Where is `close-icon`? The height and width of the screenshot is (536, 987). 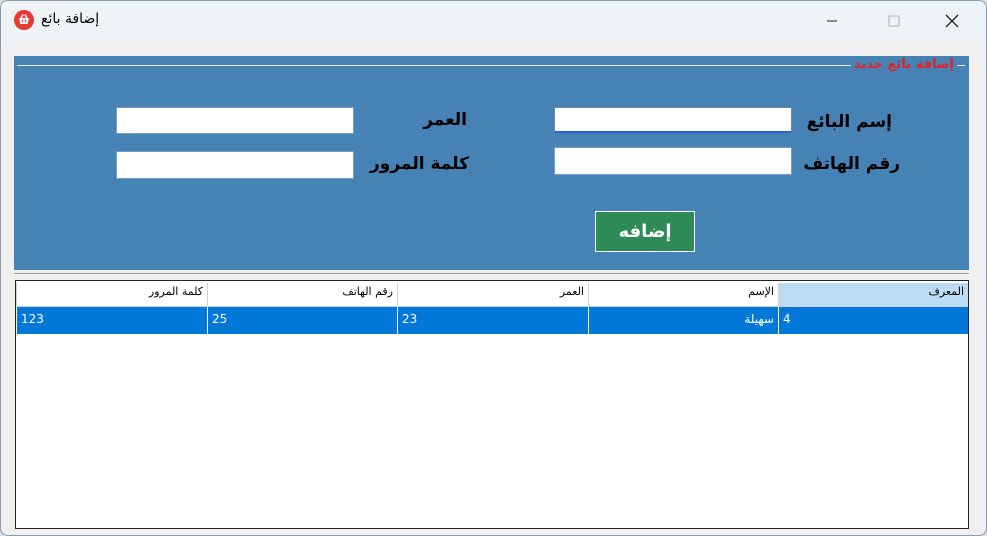
close-icon is located at coordinates (952, 21).